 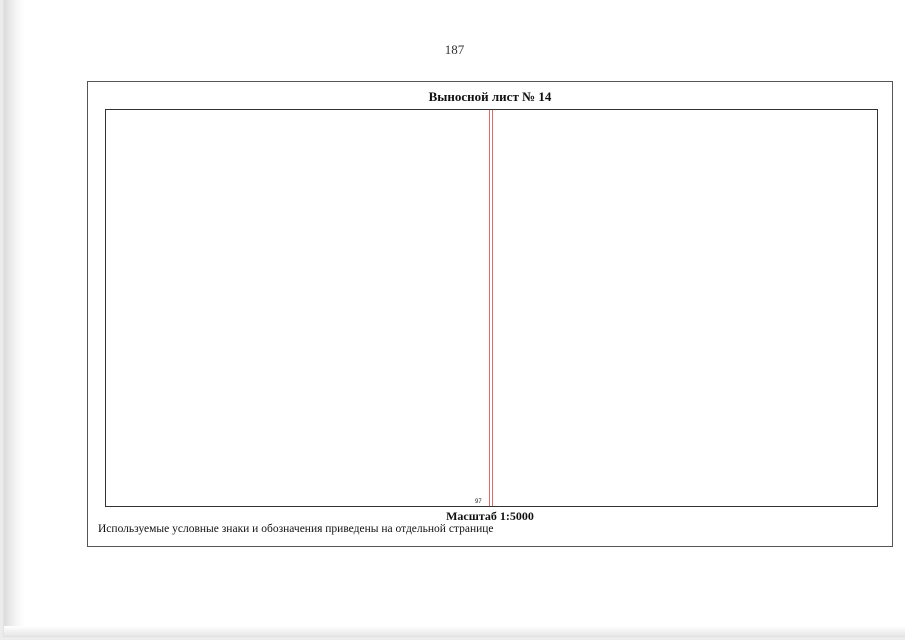 I want to click on scale-label: Масштаб 1:5000, so click(x=490, y=516).